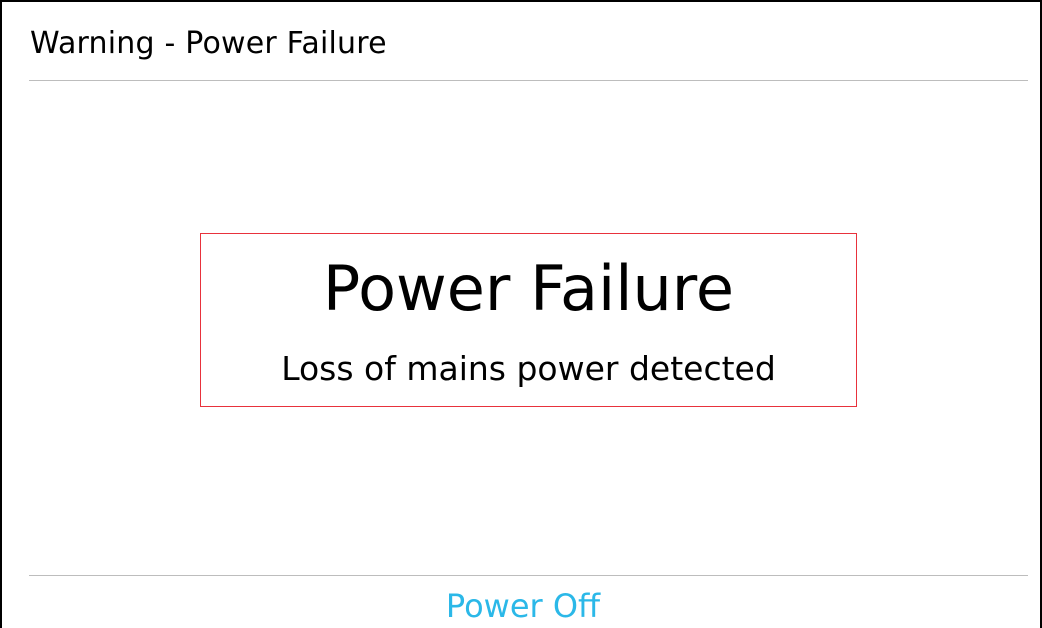 This screenshot has width=1042, height=628. Describe the element at coordinates (208, 43) in the screenshot. I see `page-title: Warning - Power Failure` at that location.